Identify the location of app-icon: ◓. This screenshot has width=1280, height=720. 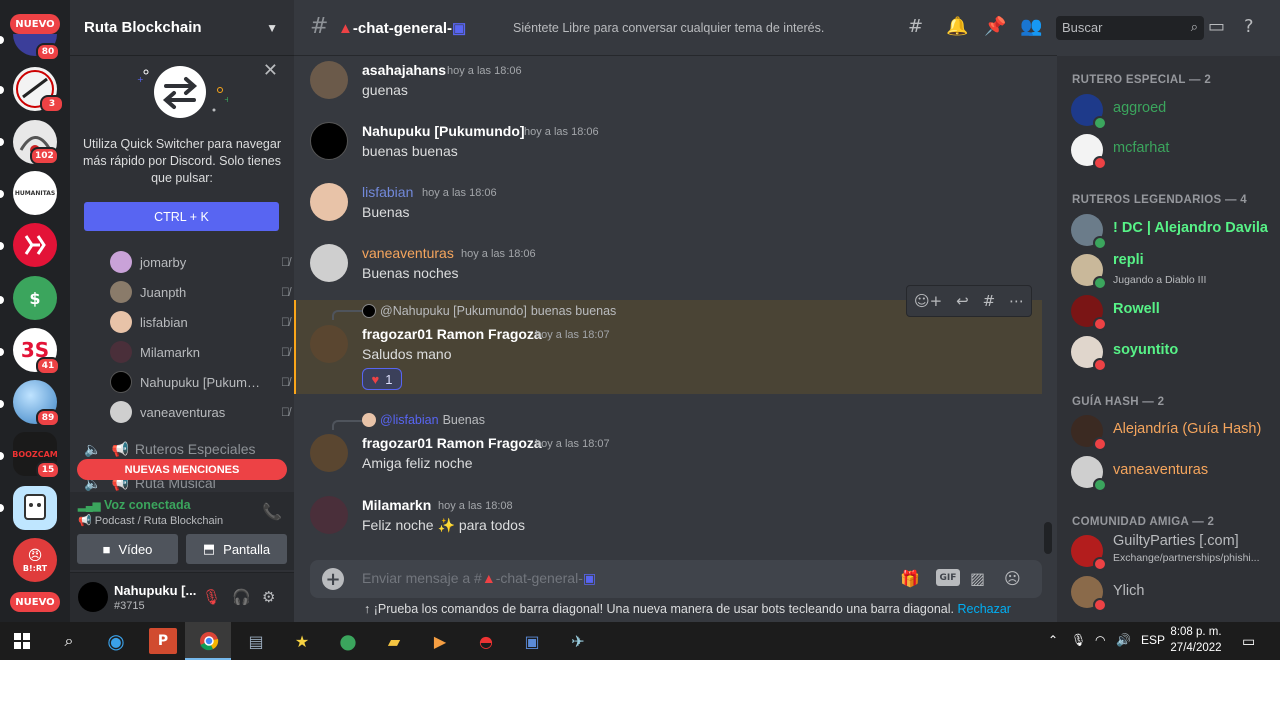
(486, 641).